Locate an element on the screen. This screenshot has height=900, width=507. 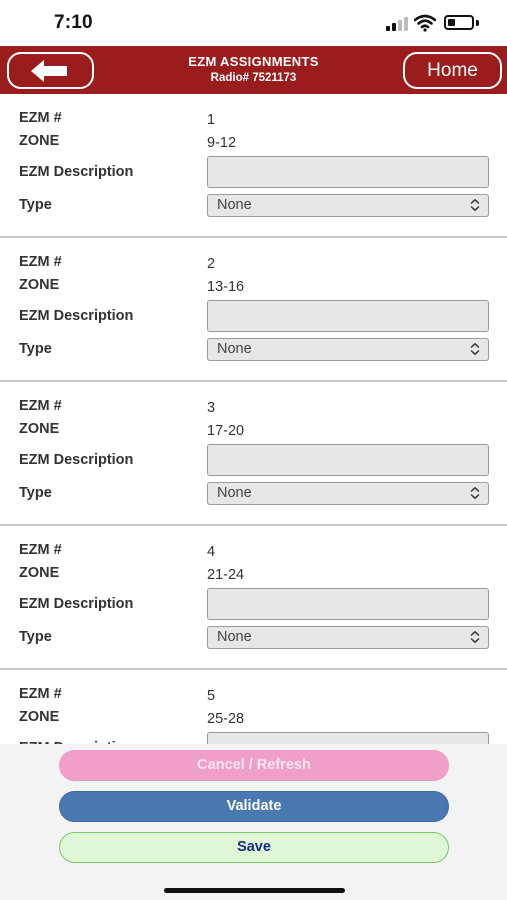
home-button: Home is located at coordinates (452, 70).